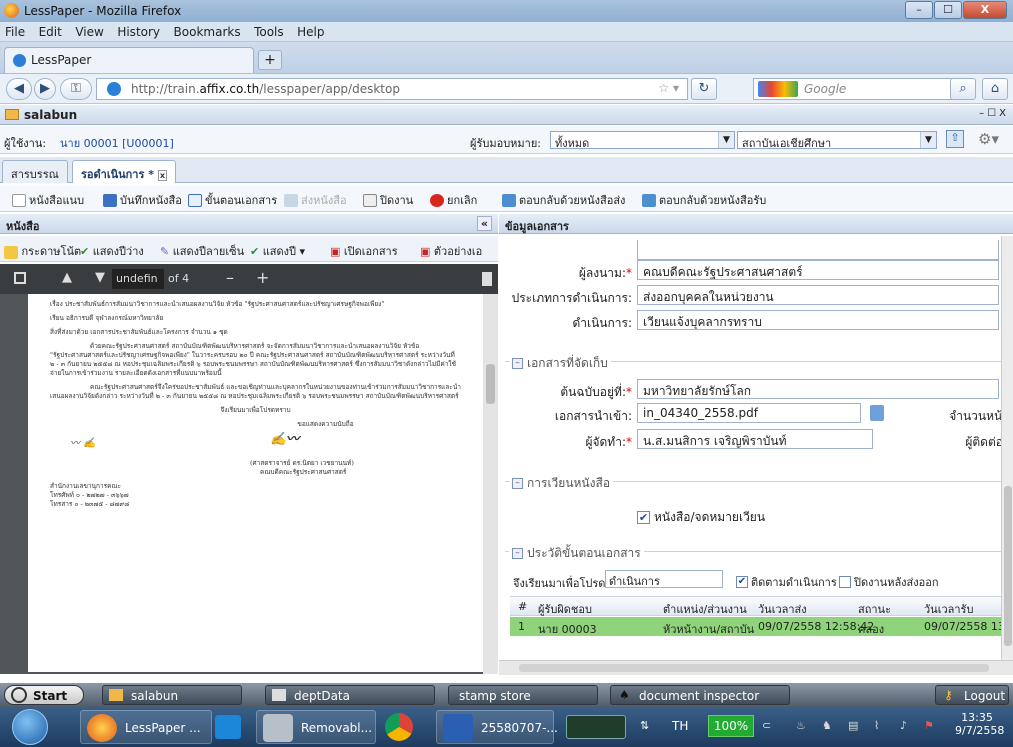 The image size is (1013, 747). Describe the element at coordinates (172, 695) in the screenshot. I see `taskbar-item-salabun: salabun` at that location.